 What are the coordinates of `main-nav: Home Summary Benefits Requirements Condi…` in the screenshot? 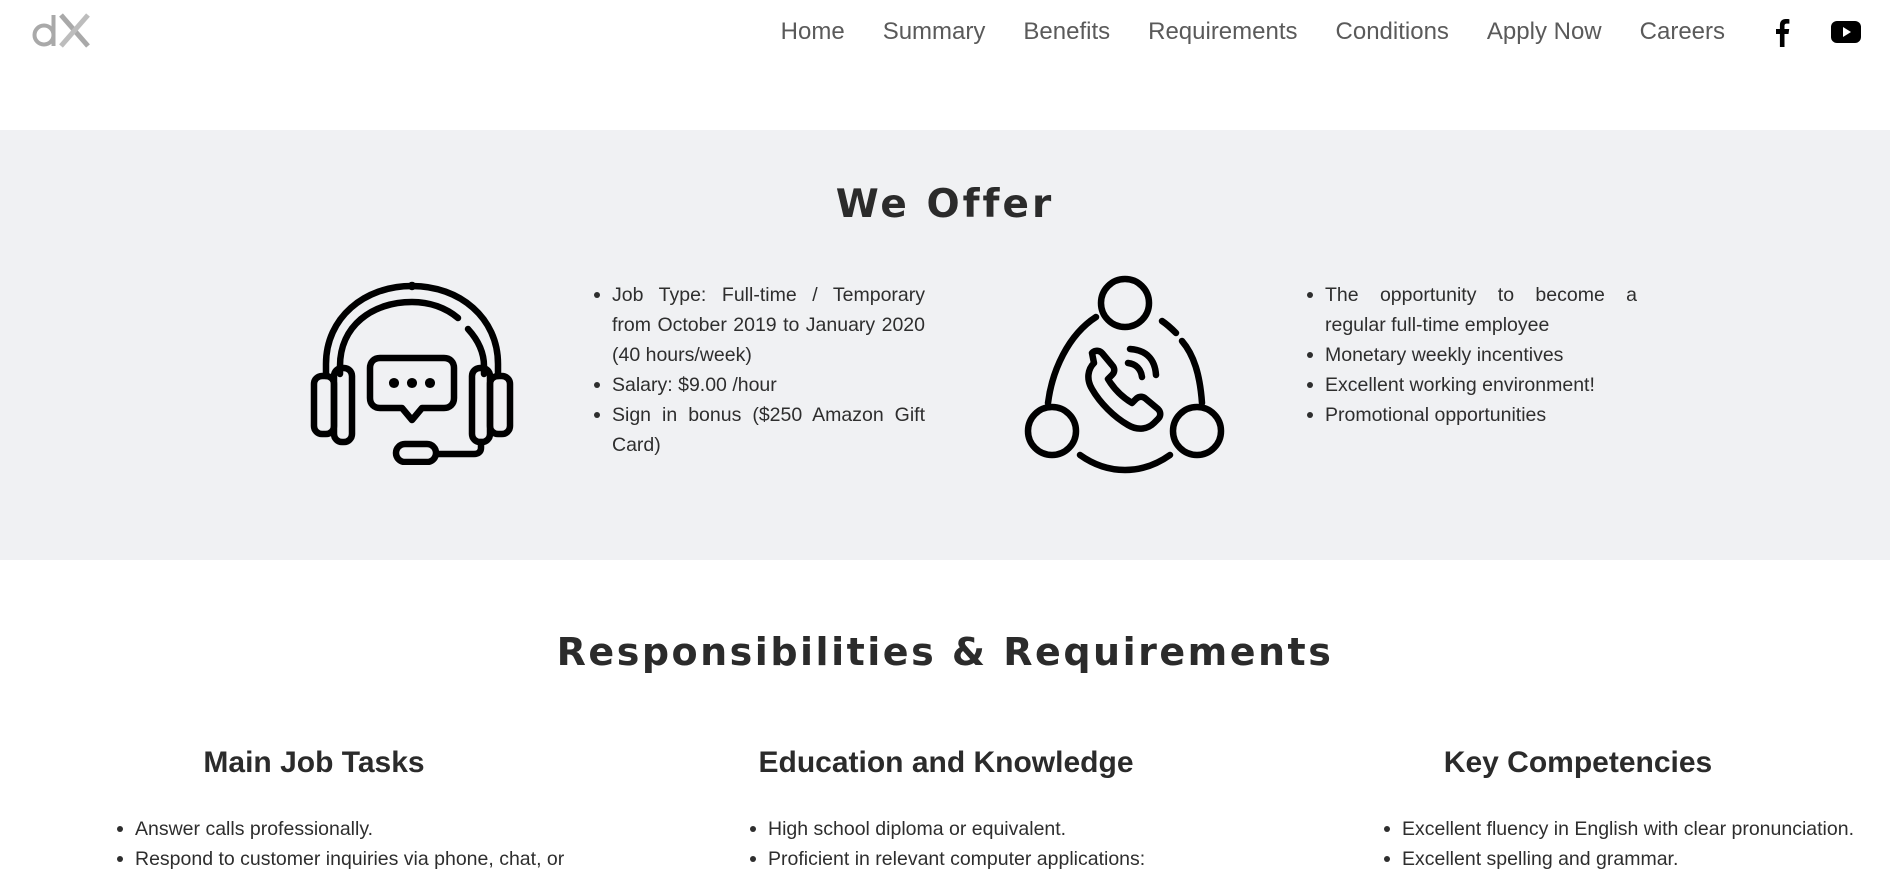 It's located at (1253, 32).